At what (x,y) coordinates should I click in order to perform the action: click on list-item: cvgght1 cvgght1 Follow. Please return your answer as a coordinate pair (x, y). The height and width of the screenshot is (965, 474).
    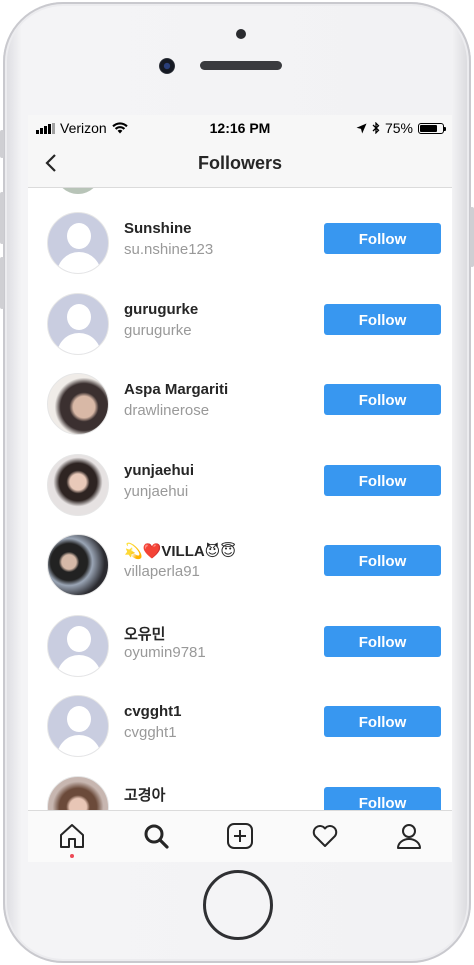
    Looking at the image, I should click on (240, 727).